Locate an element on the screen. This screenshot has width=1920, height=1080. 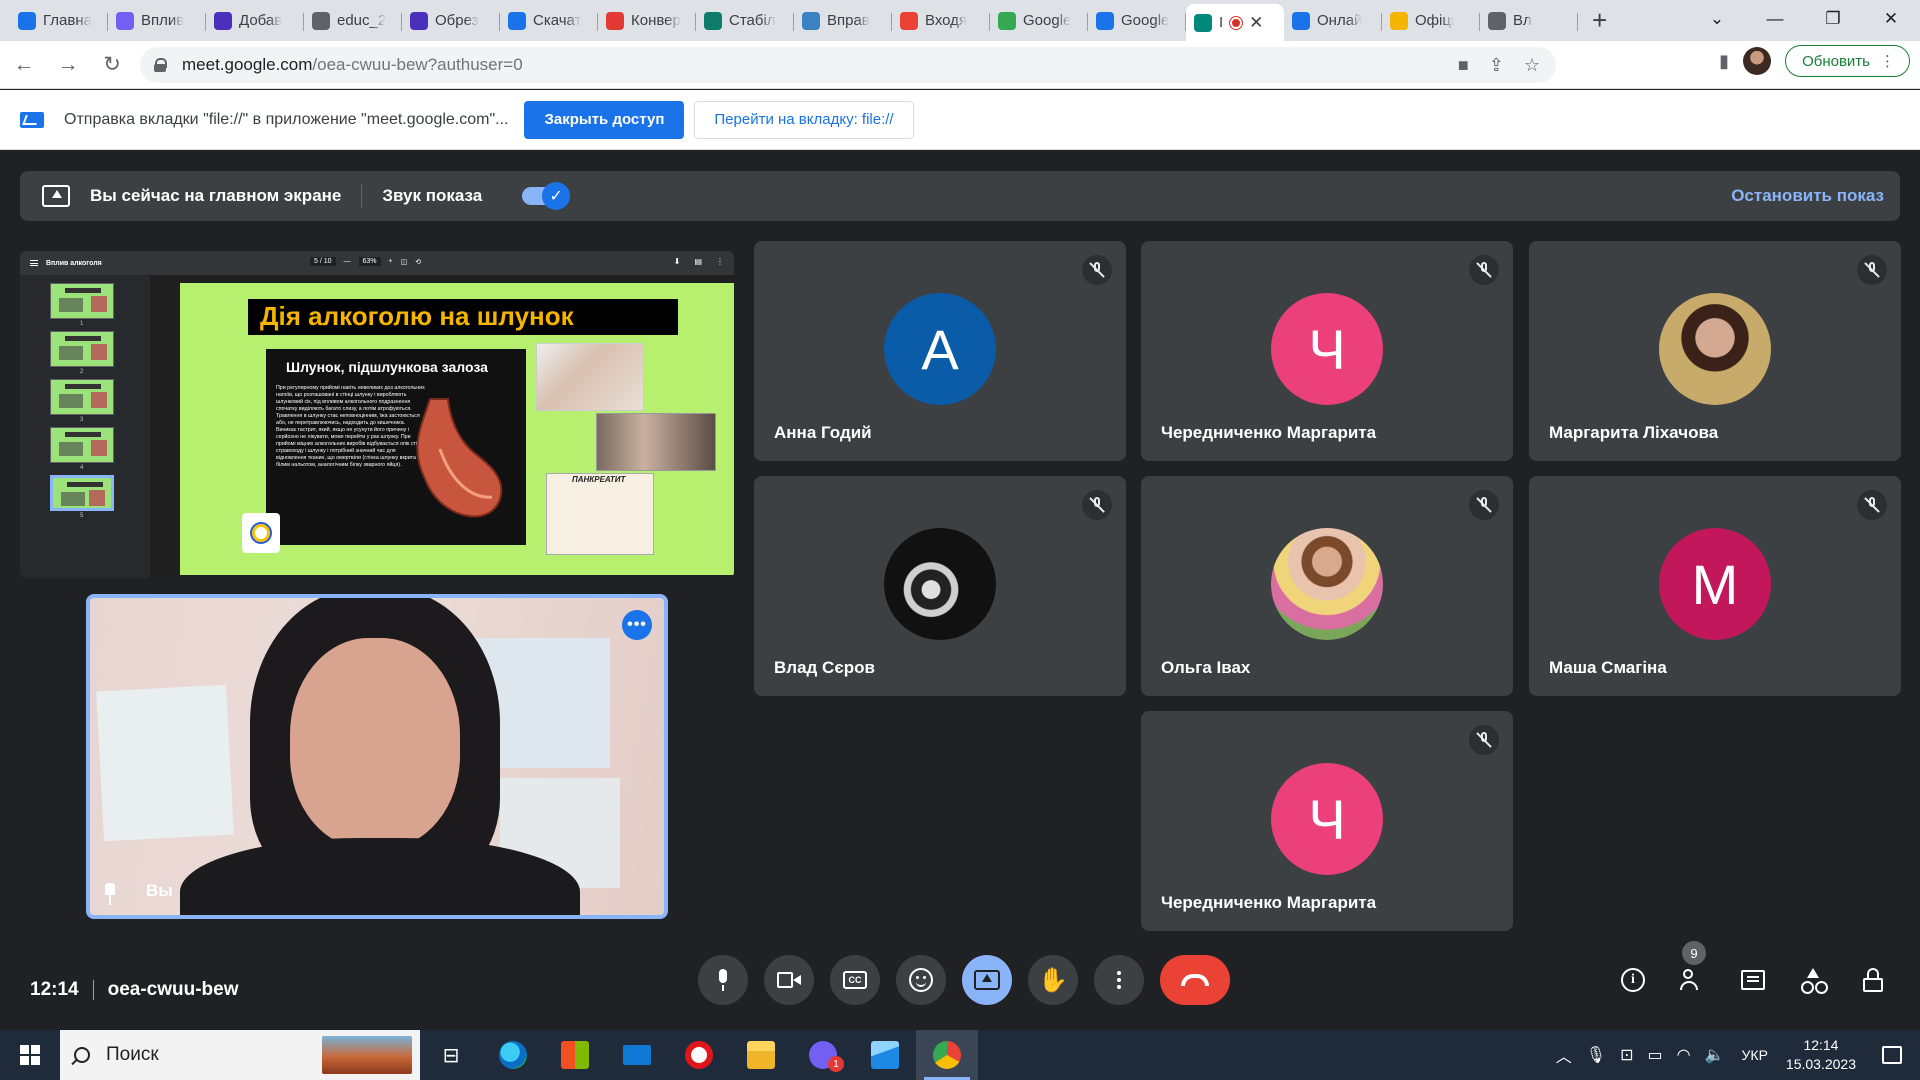
tile-more-options-button: ••• is located at coordinates (637, 625).